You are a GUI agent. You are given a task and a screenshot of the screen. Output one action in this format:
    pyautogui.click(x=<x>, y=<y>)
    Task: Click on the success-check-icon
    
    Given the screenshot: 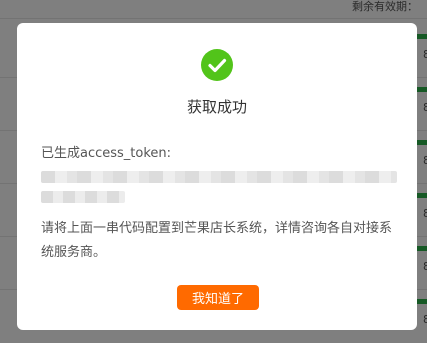 What is the action you would take?
    pyautogui.click(x=217, y=65)
    